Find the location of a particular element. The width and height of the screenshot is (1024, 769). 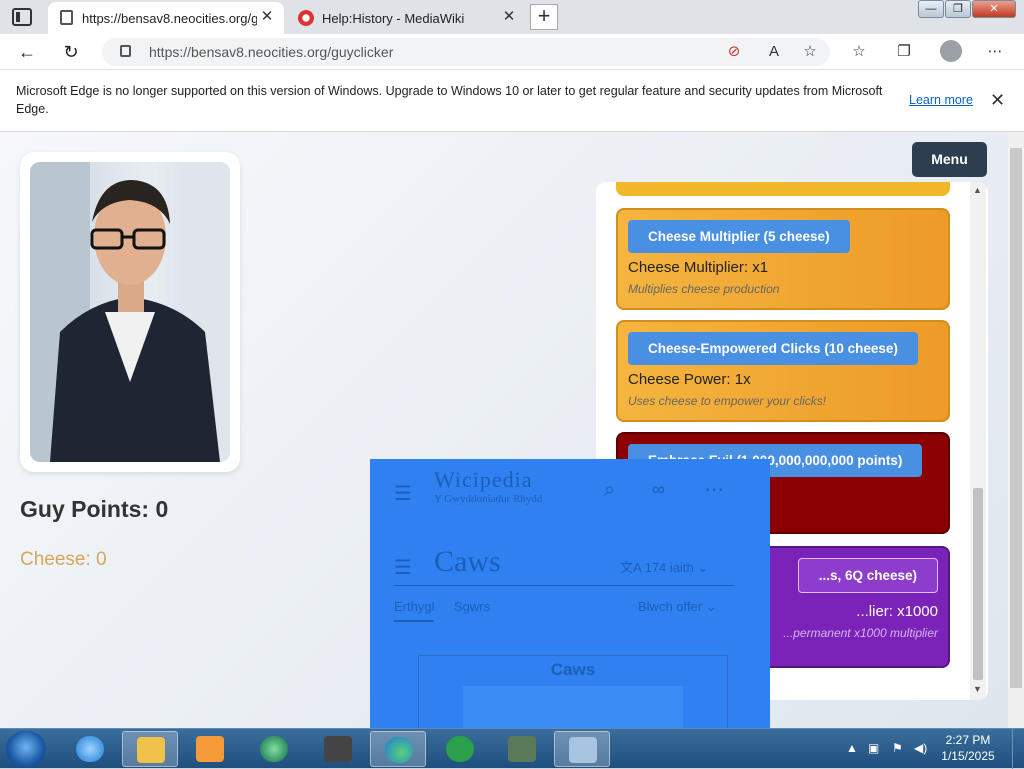

link-icon: ∞ is located at coordinates (658, 489).